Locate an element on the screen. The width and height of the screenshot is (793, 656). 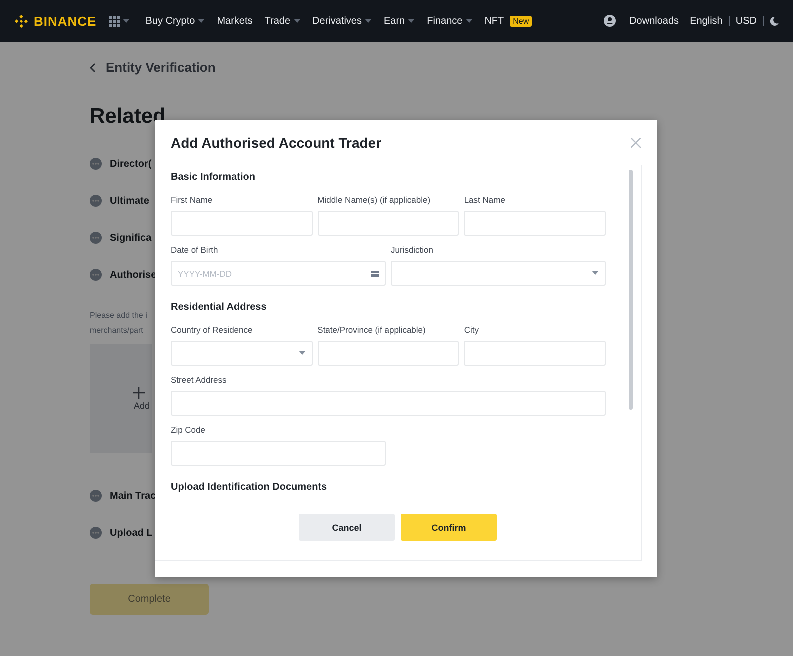
logo: BINANCE is located at coordinates (55, 21).